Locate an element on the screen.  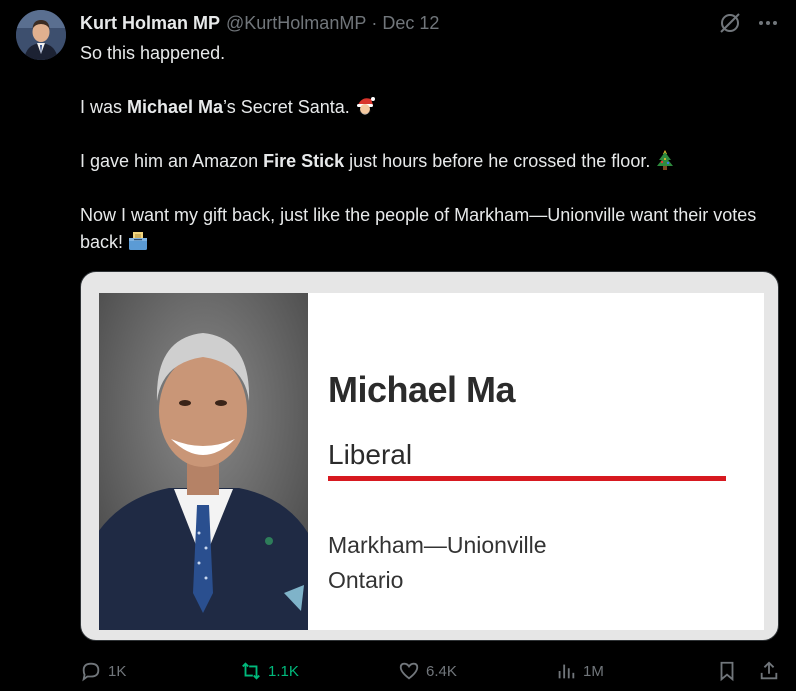
tweet-date: Dec 12 is located at coordinates (410, 23).